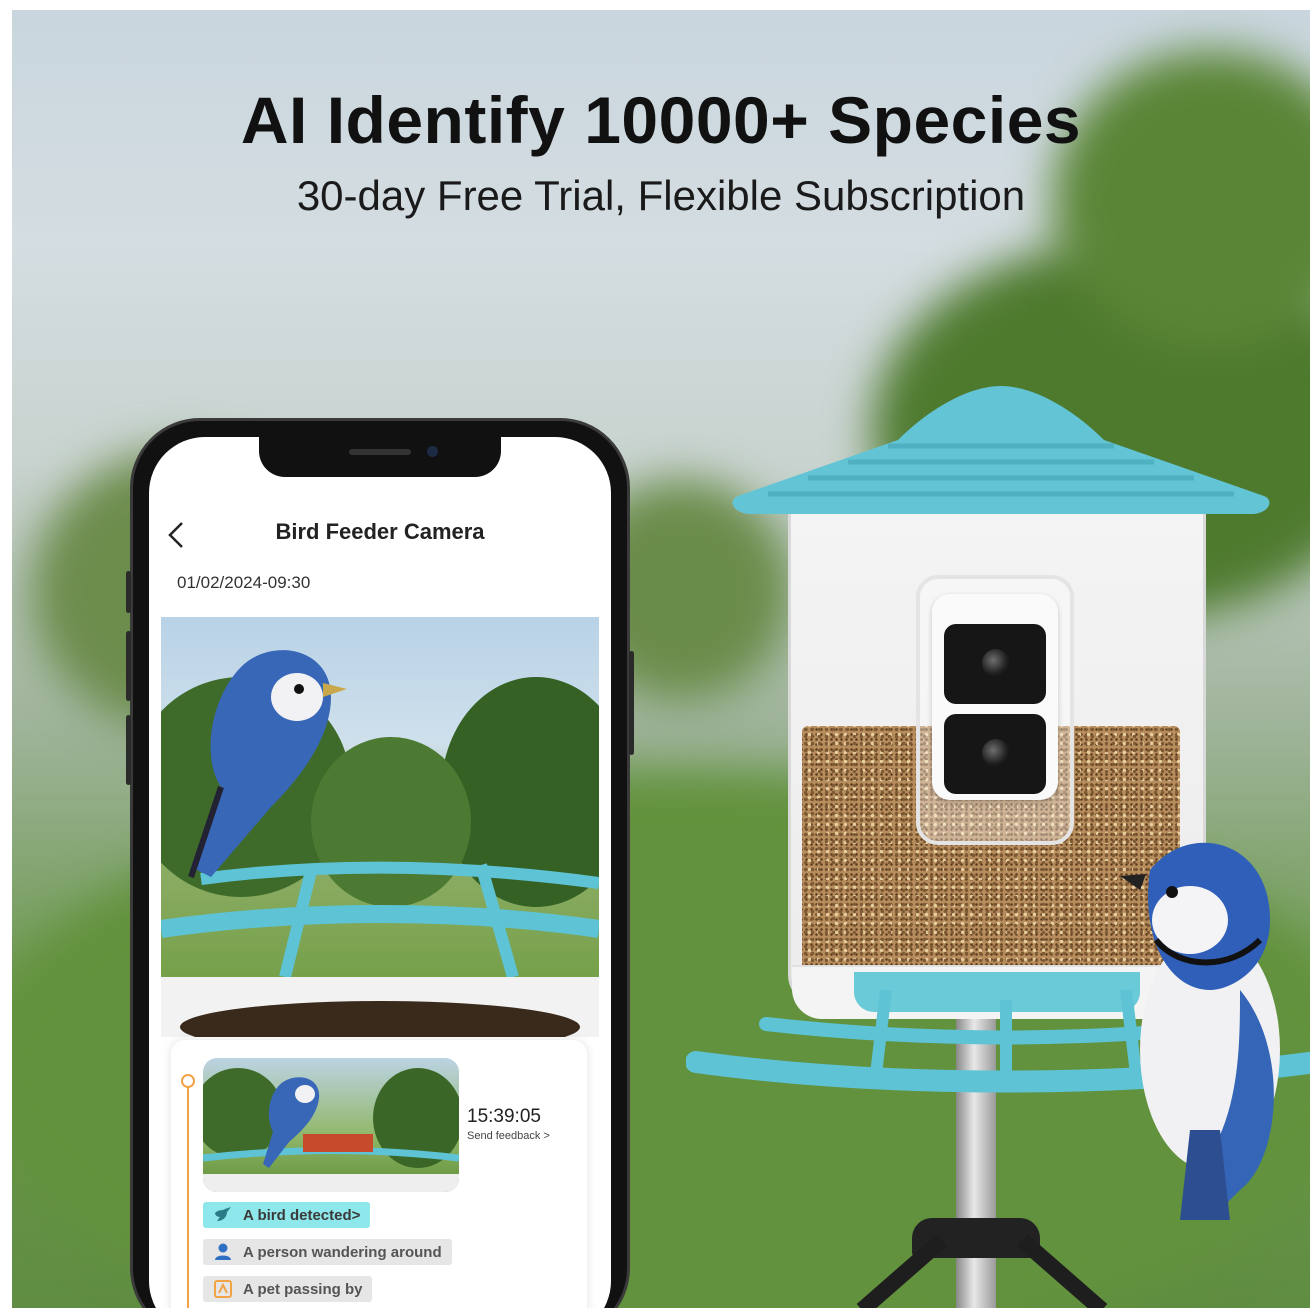  What do you see at coordinates (661, 120) in the screenshot?
I see `headline: AI Identify 10000+ Species` at bounding box center [661, 120].